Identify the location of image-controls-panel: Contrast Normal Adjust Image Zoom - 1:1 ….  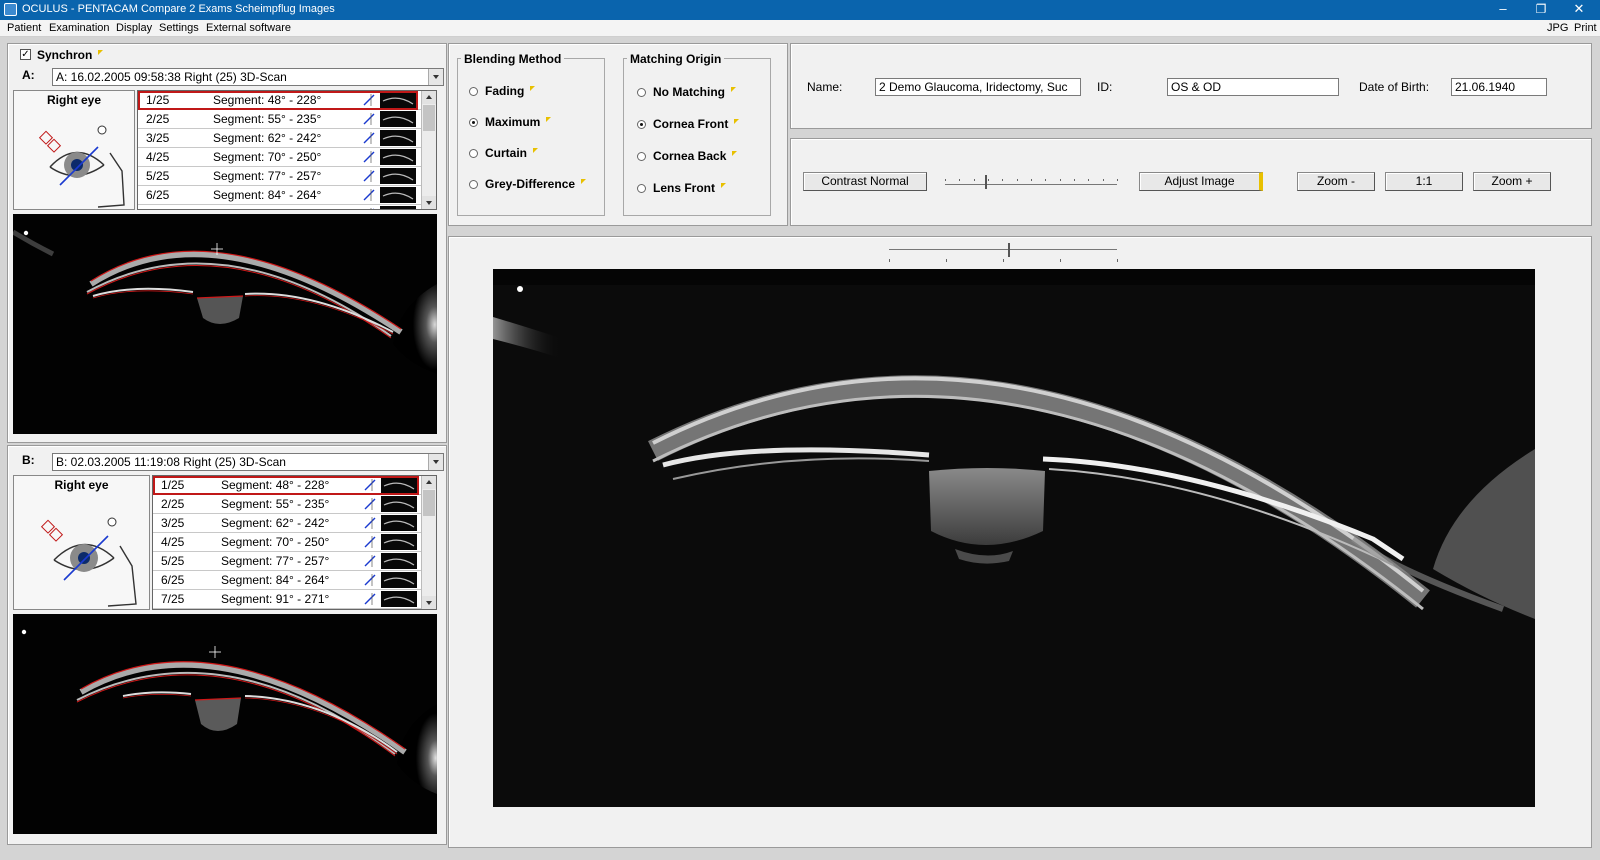
(1191, 182).